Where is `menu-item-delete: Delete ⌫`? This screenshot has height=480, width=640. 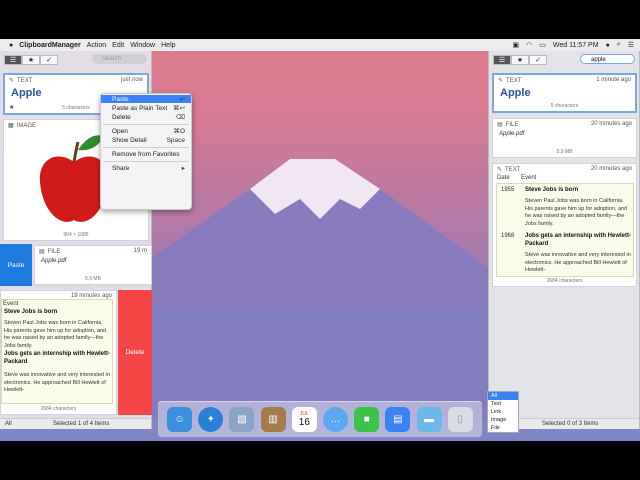
menu-item-delete: Delete ⌫ is located at coordinates (146, 117).